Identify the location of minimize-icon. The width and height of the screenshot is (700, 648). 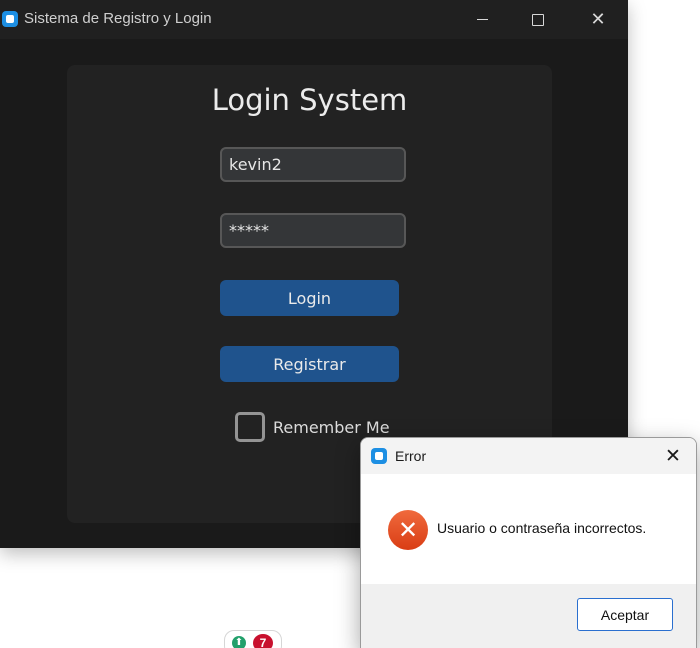
(482, 19).